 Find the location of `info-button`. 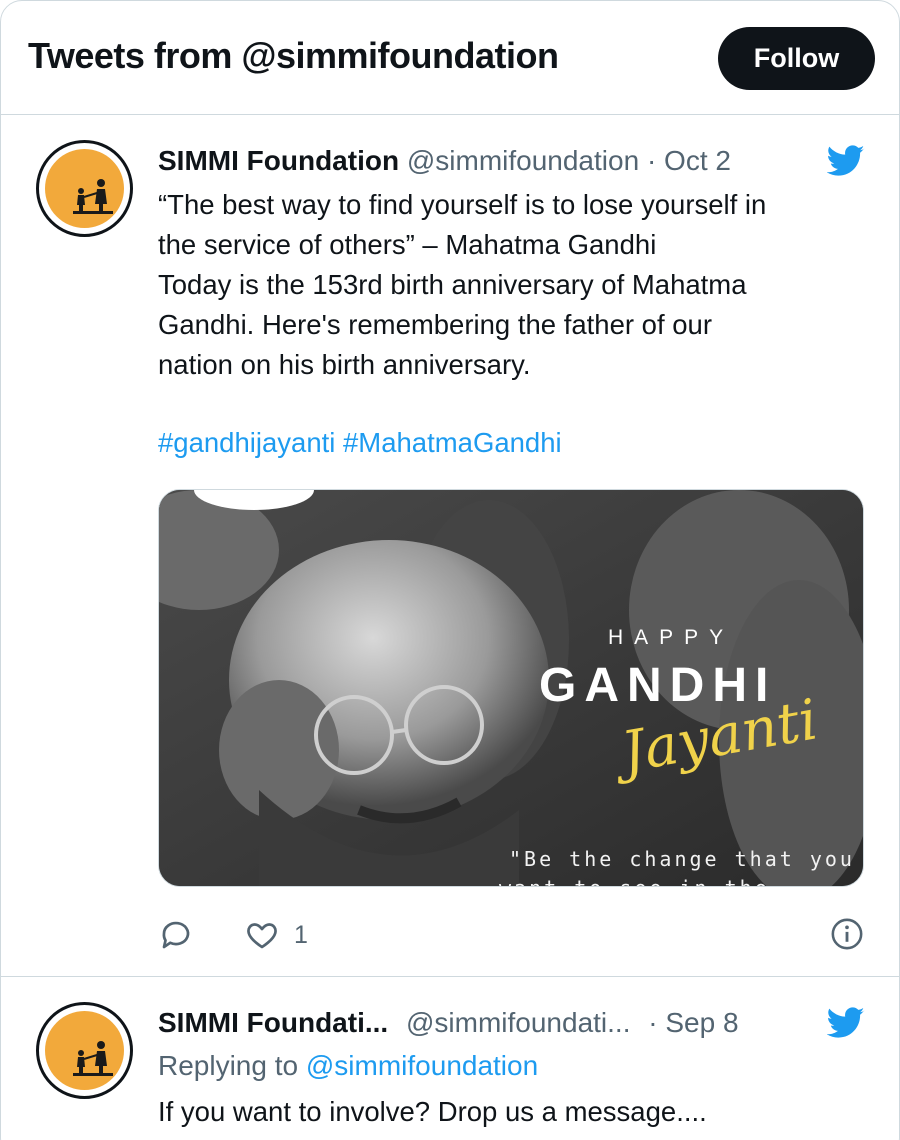

info-button is located at coordinates (847, 934).